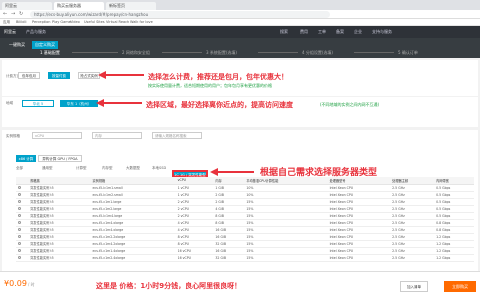  Describe the element at coordinates (159, 168) in the screenshot. I see `filter-ssd: 本地SSD` at that location.